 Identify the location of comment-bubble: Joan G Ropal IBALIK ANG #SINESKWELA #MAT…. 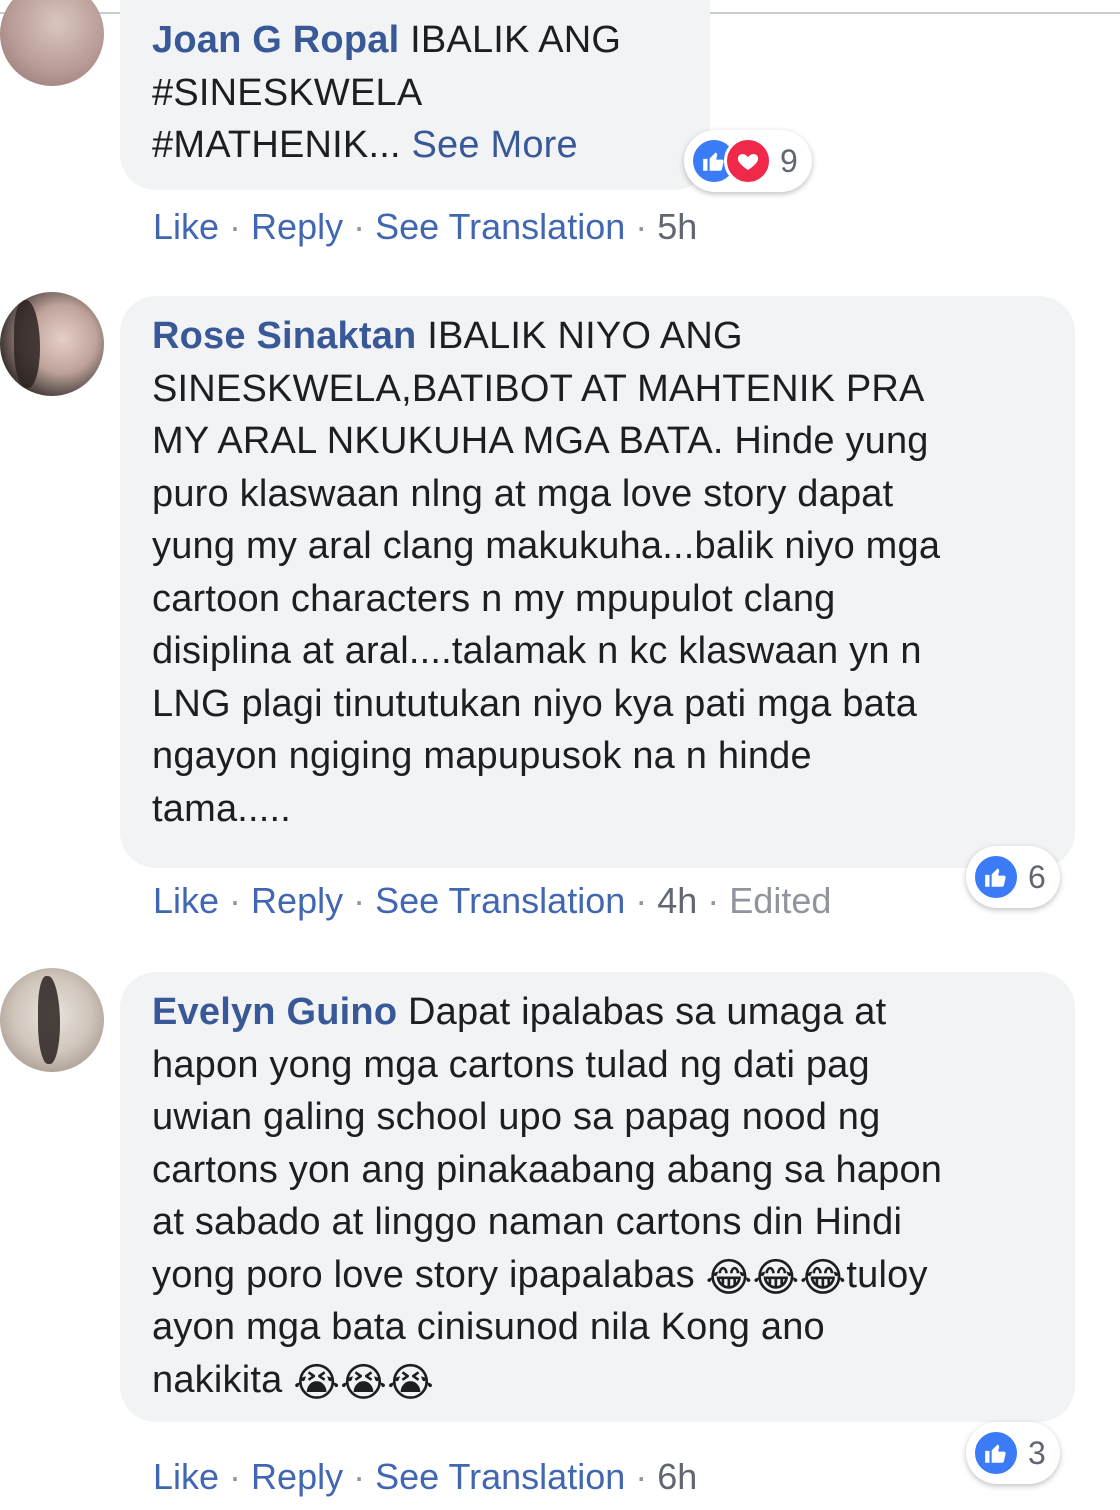
(415, 95).